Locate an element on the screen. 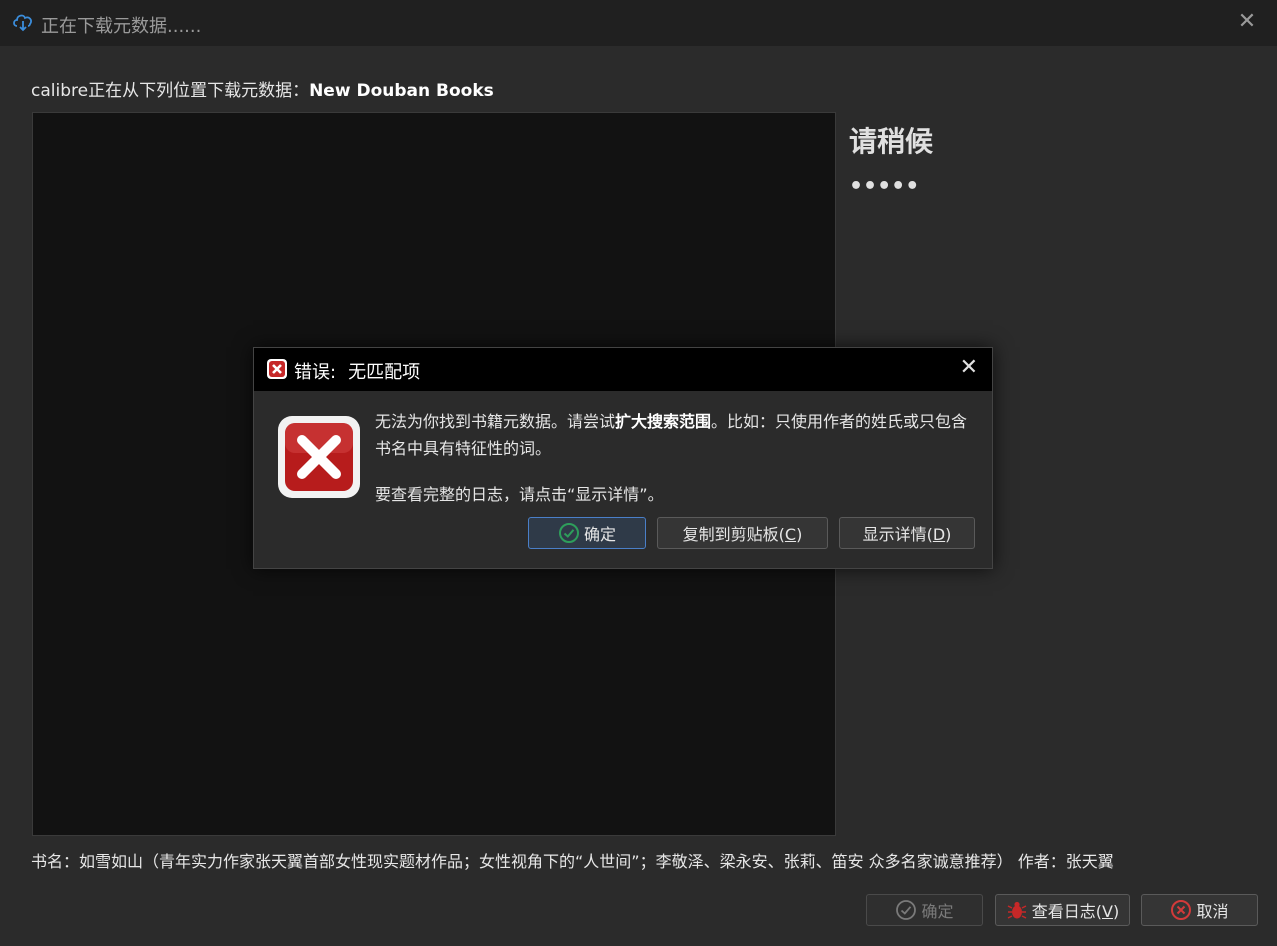 The height and width of the screenshot is (946, 1277). cancel-circle-icon is located at coordinates (1181, 910).